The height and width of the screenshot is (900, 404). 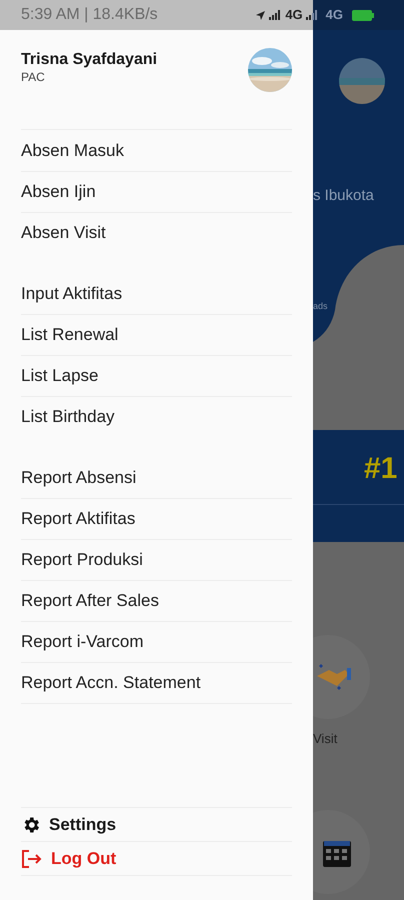 What do you see at coordinates (68, 417) in the screenshot?
I see `menu-item: List Birthday` at bounding box center [68, 417].